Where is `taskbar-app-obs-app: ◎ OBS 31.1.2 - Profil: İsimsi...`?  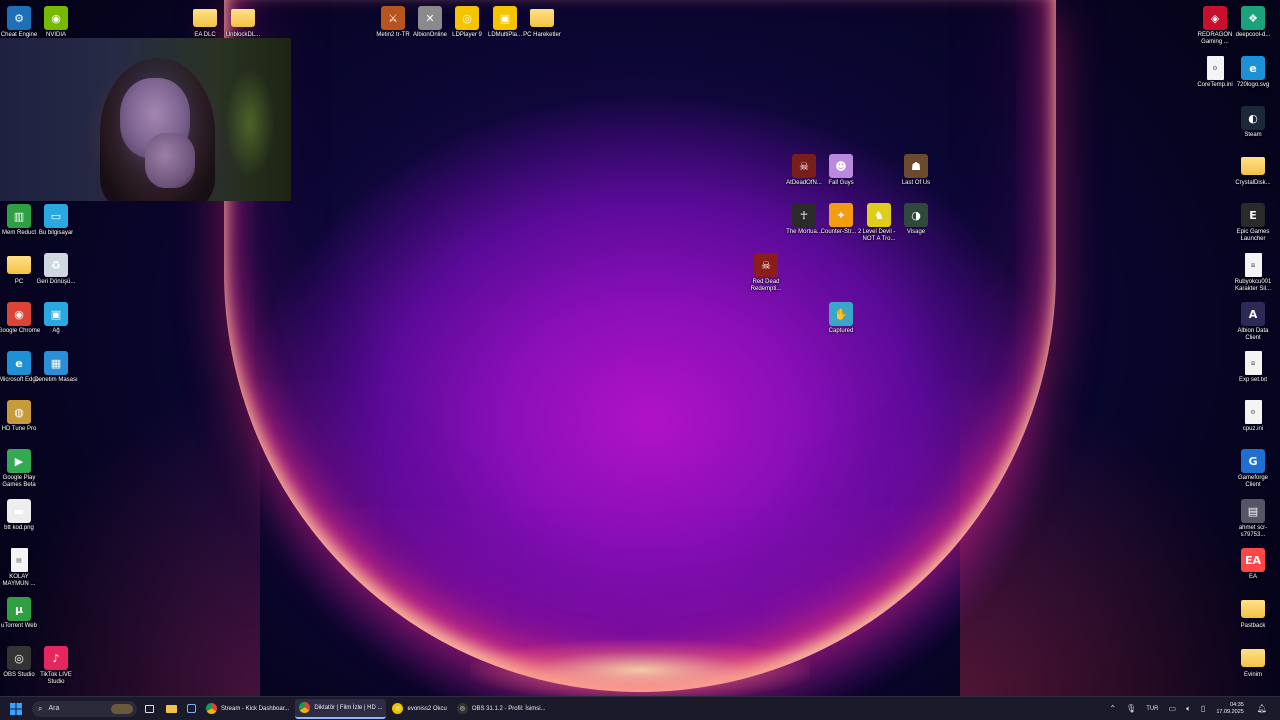
taskbar-app-obs-app: ◎ OBS 31.1.2 - Profil: İsimsi... is located at coordinates (501, 709).